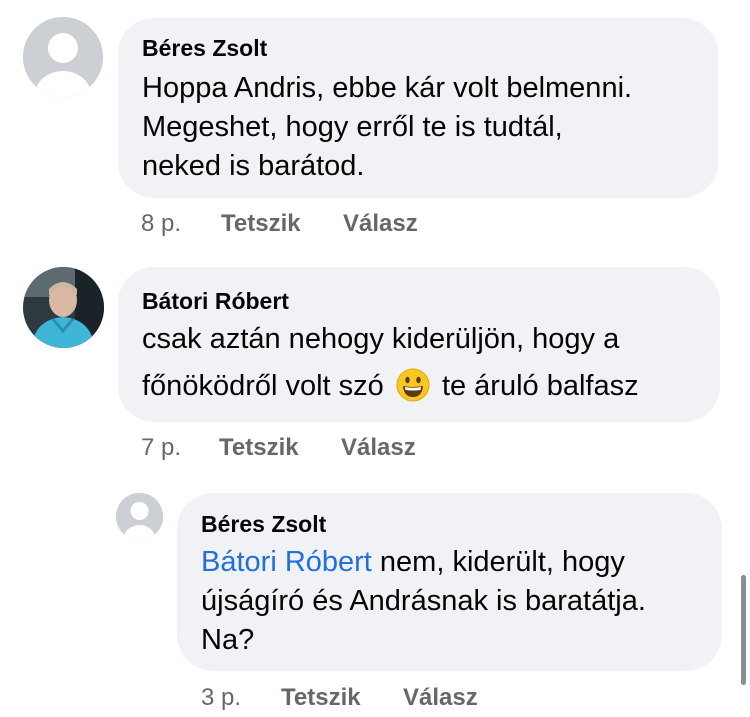 The width and height of the screenshot is (750, 717). Describe the element at coordinates (413, 385) in the screenshot. I see `grinning-face-emoji-icon` at that location.